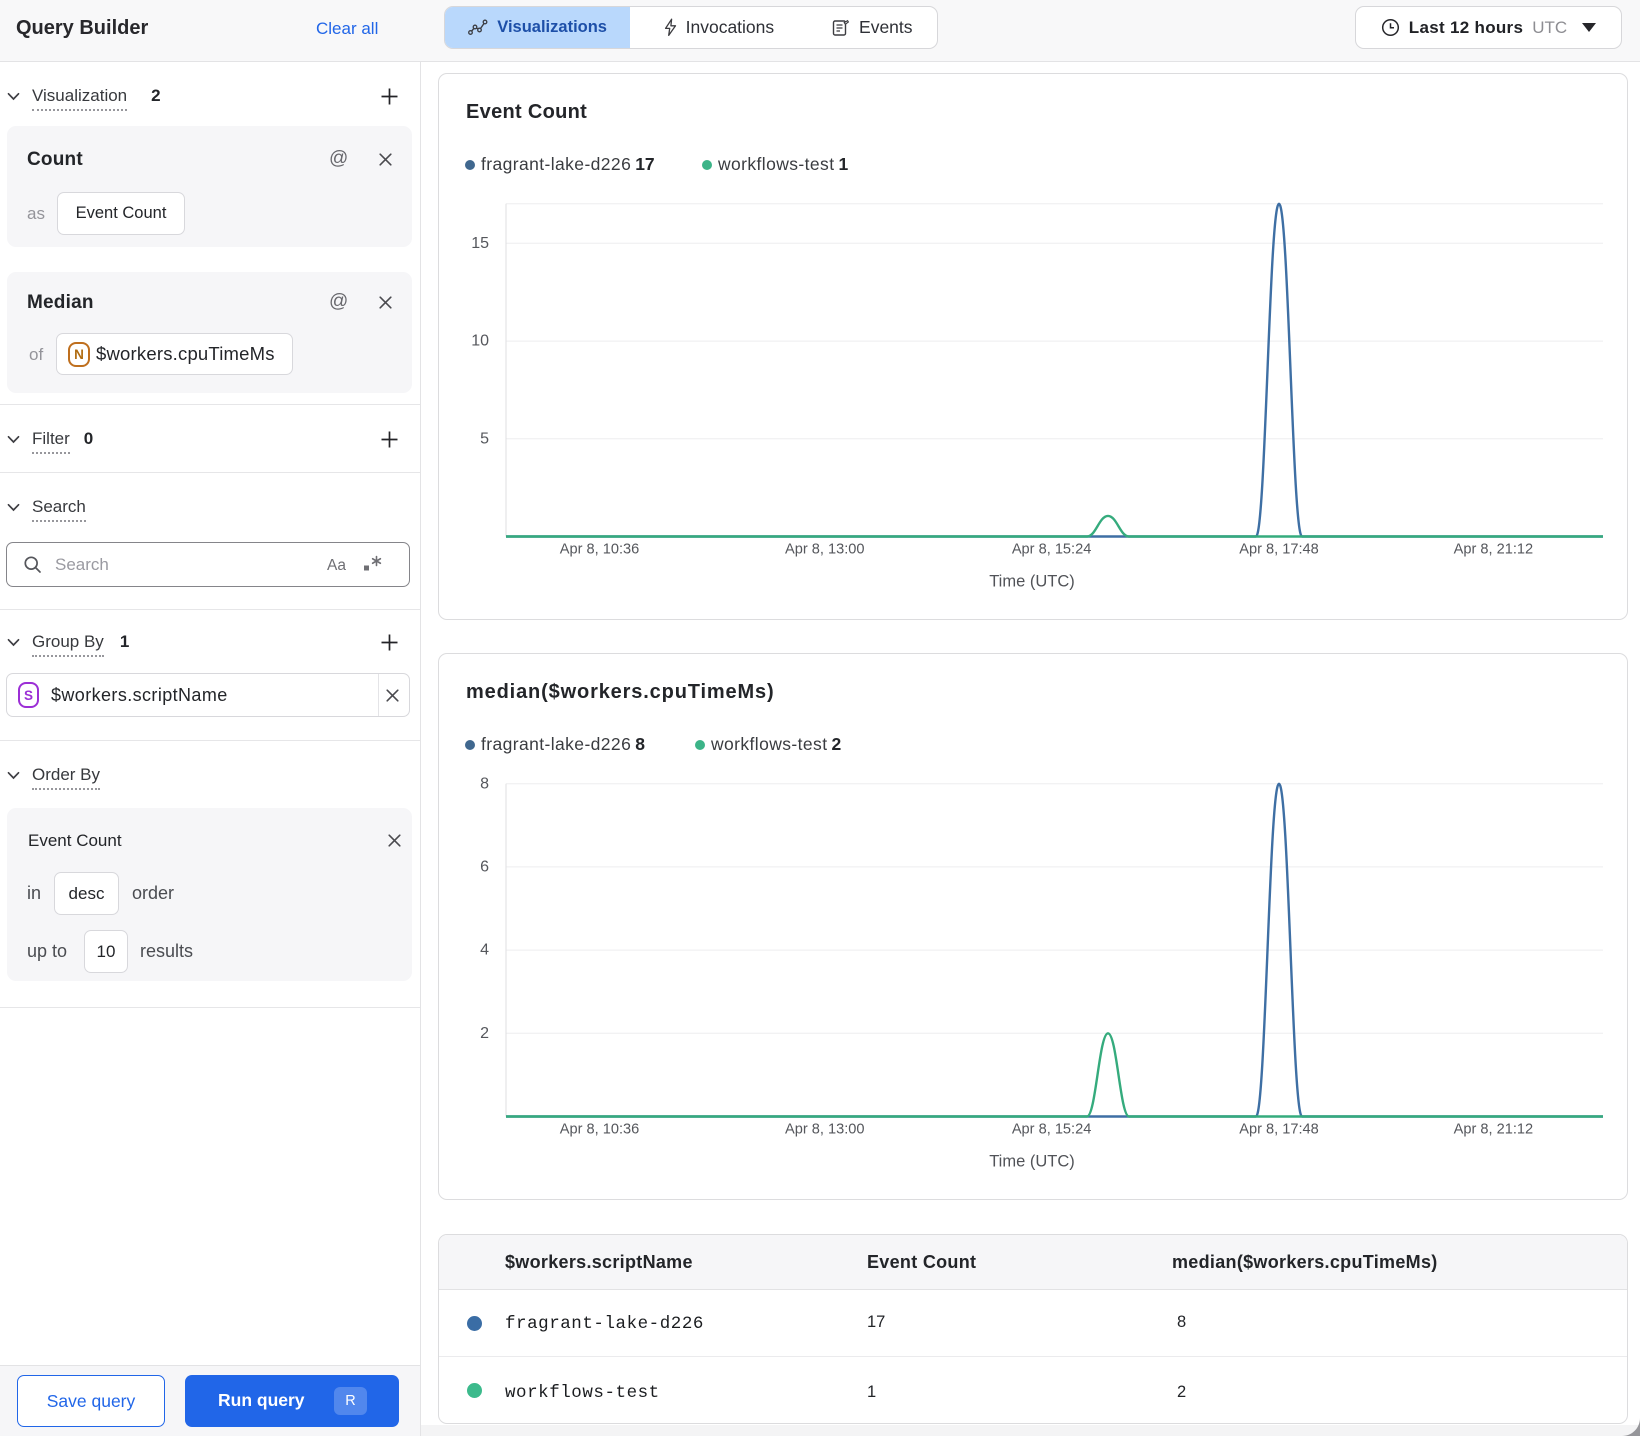 This screenshot has height=1436, width=1640. Describe the element at coordinates (484, 866) in the screenshot. I see `svg-text: 6` at that location.